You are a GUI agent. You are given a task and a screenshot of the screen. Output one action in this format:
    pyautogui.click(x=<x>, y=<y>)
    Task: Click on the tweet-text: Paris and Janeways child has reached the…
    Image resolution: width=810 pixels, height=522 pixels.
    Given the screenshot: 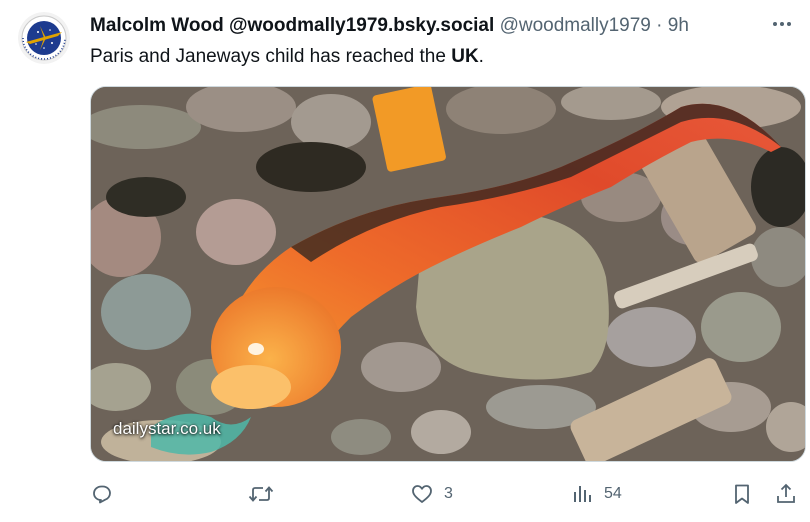 What is the action you would take?
    pyautogui.click(x=287, y=57)
    